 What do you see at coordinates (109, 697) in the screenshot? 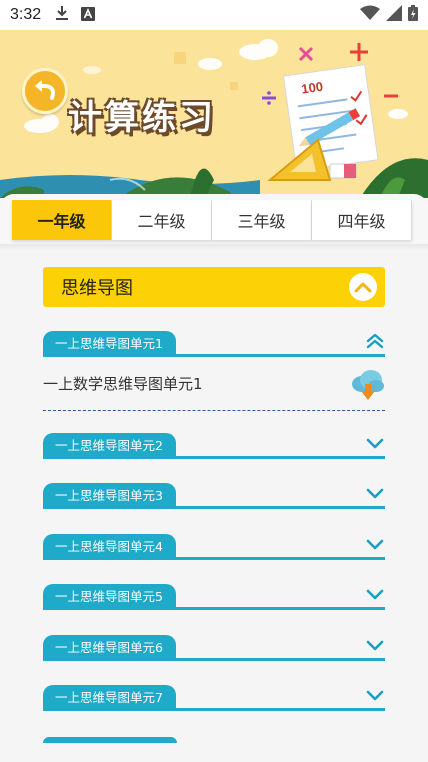
I see `unit-label: 一上思维导图单元7` at bounding box center [109, 697].